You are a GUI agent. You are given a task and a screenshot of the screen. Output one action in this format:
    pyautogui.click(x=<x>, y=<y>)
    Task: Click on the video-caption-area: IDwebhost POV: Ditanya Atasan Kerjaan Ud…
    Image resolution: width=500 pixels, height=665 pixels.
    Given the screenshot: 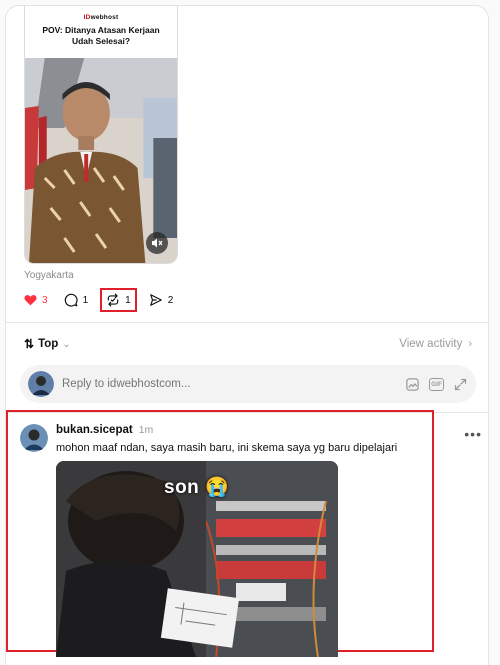 What is the action you would take?
    pyautogui.click(x=101, y=32)
    